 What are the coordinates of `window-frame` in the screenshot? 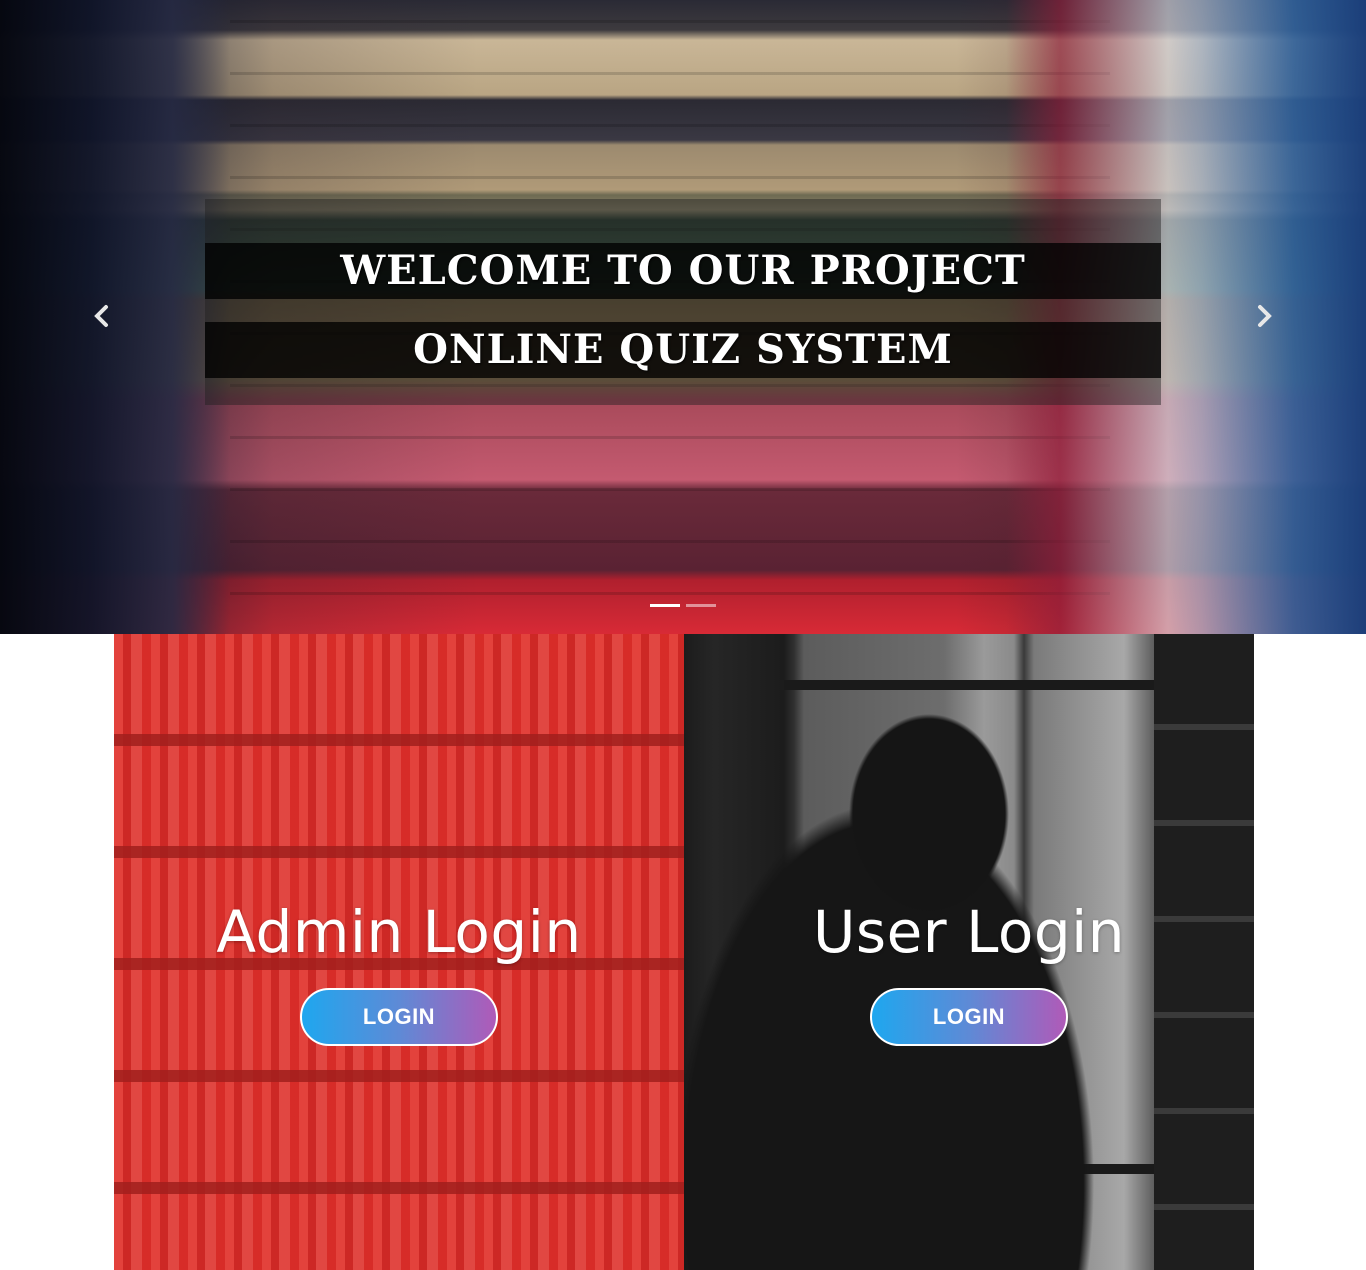 It's located at (974, 685).